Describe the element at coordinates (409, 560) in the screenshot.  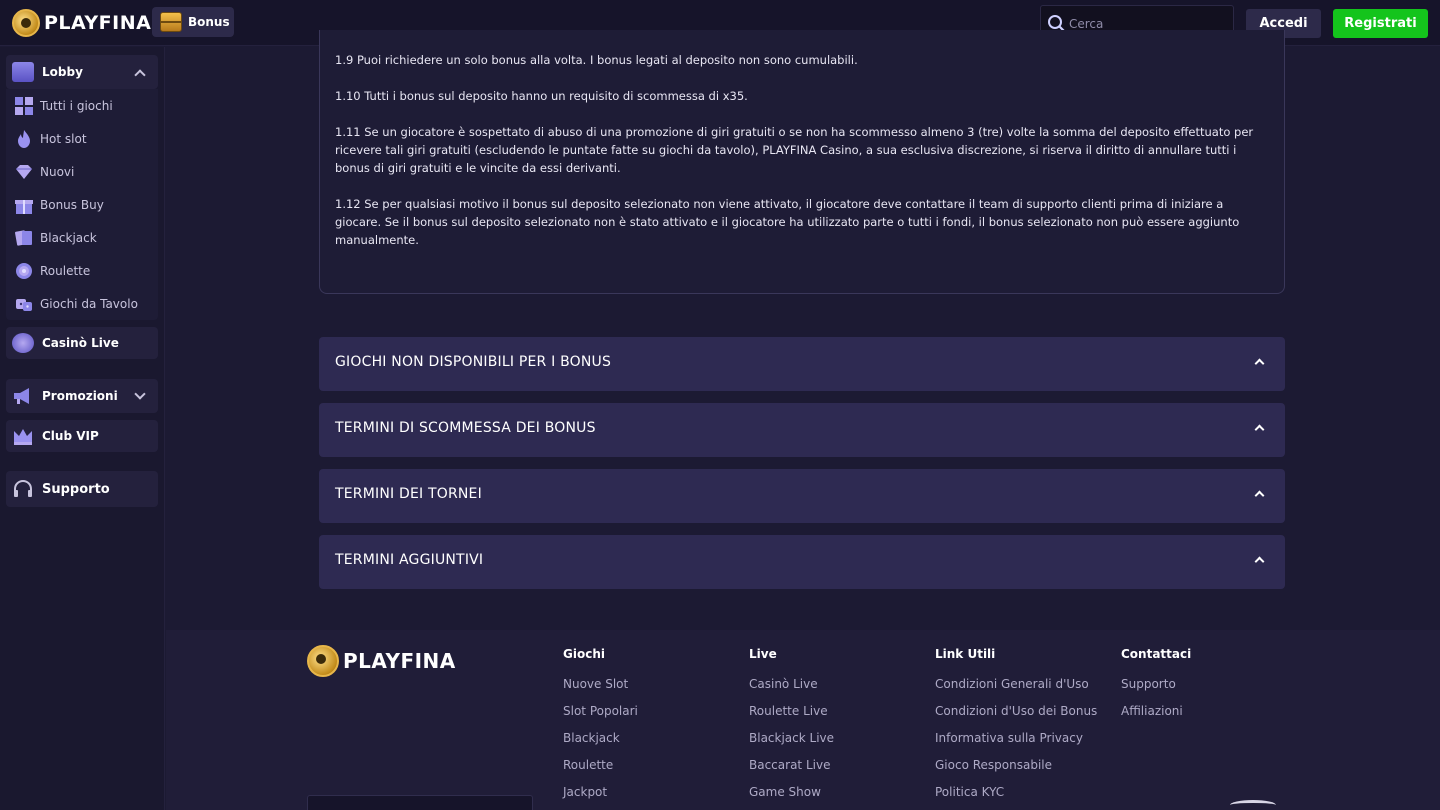
I see `accordion-title: TERMINI AGGIUNTIVI` at that location.